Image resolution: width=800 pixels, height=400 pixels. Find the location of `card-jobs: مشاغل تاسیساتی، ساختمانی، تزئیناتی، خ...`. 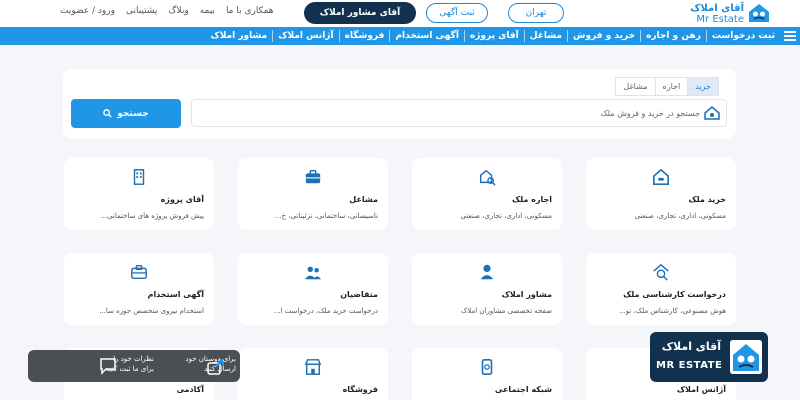

card-jobs: مشاغل تاسیساتی، ساختمانی، تزئیناتی، خ... is located at coordinates (313, 194).